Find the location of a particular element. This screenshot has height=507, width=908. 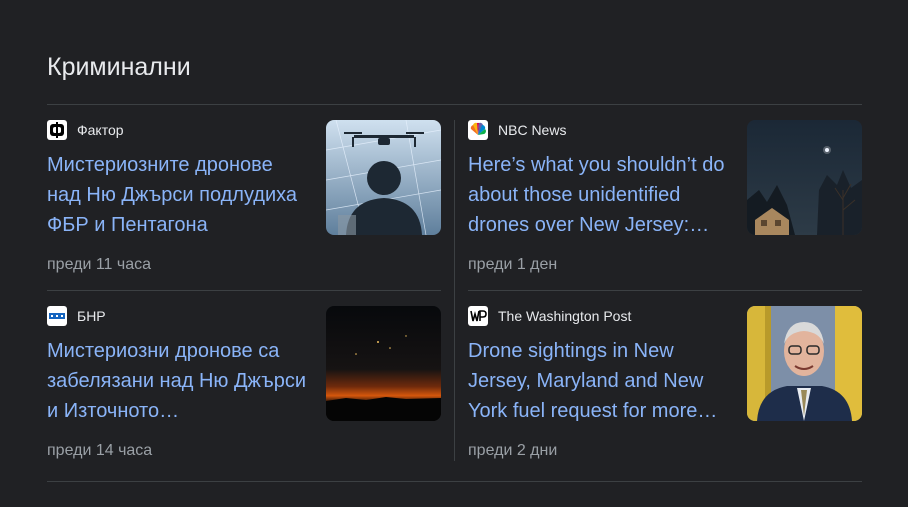

nbc-peacock-logo is located at coordinates (478, 130).